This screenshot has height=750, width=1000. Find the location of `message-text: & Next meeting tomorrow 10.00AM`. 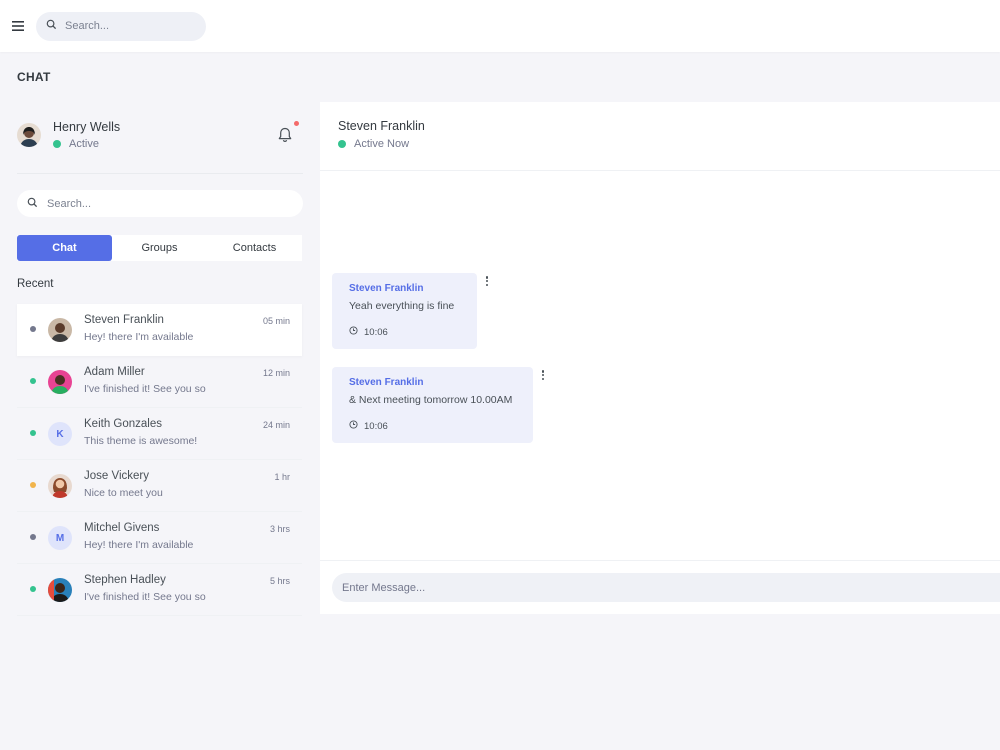

message-text: & Next meeting tomorrow 10.00AM is located at coordinates (431, 400).